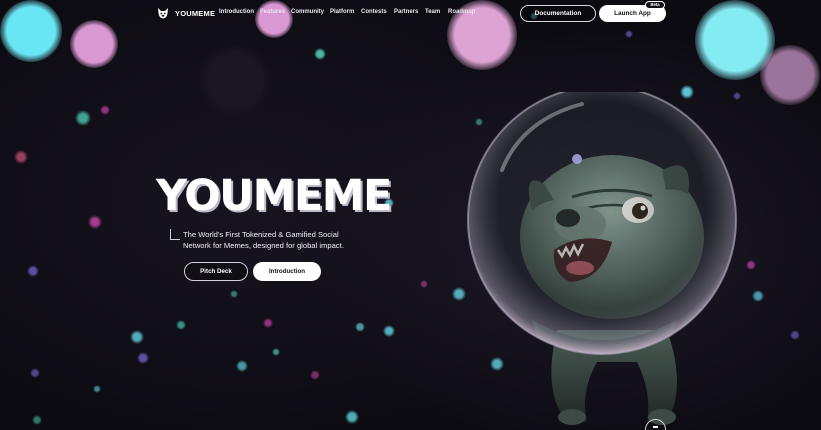  I want to click on nav-link-features: Features, so click(272, 12).